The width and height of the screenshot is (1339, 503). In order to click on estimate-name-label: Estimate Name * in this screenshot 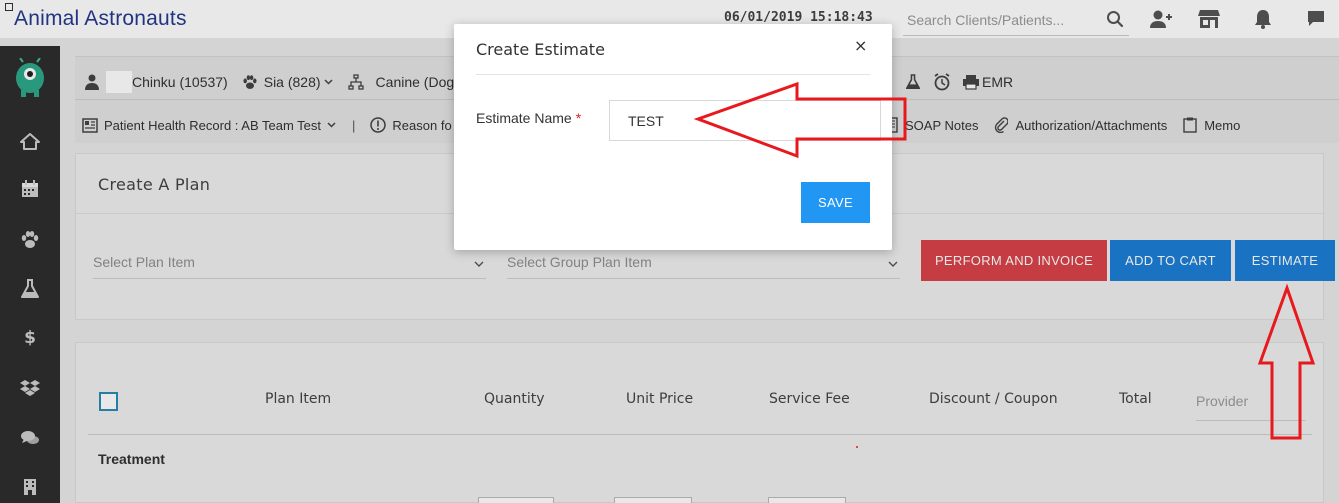, I will do `click(528, 118)`.